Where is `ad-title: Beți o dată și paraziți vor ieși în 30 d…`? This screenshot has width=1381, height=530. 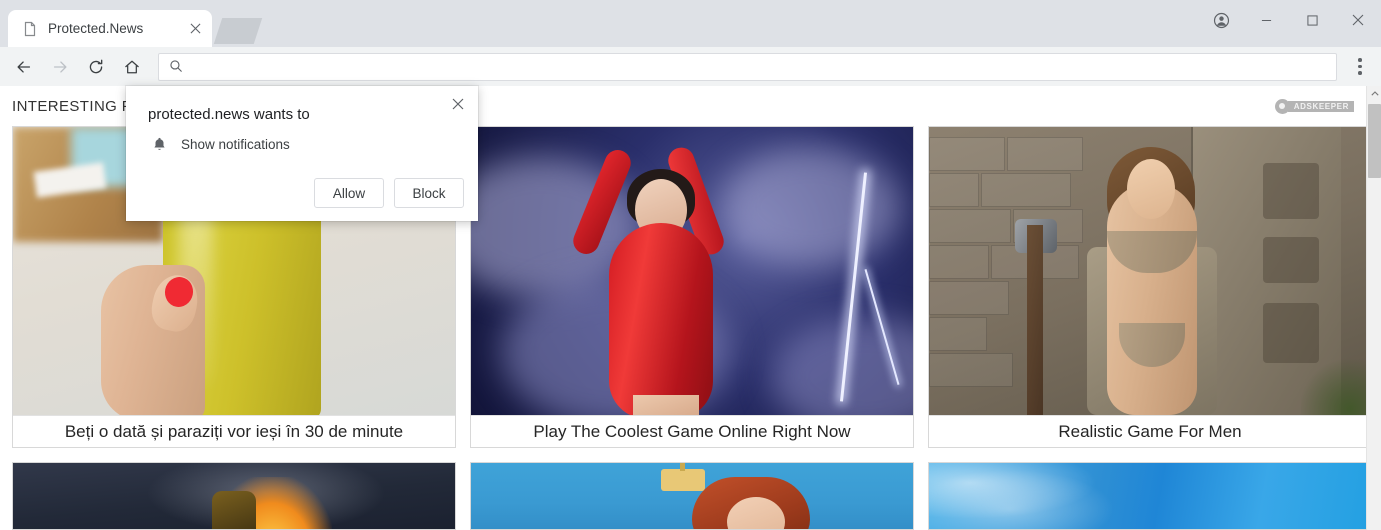
ad-title: Beți o dată și paraziți vor ieși în 30 d… is located at coordinates (234, 431).